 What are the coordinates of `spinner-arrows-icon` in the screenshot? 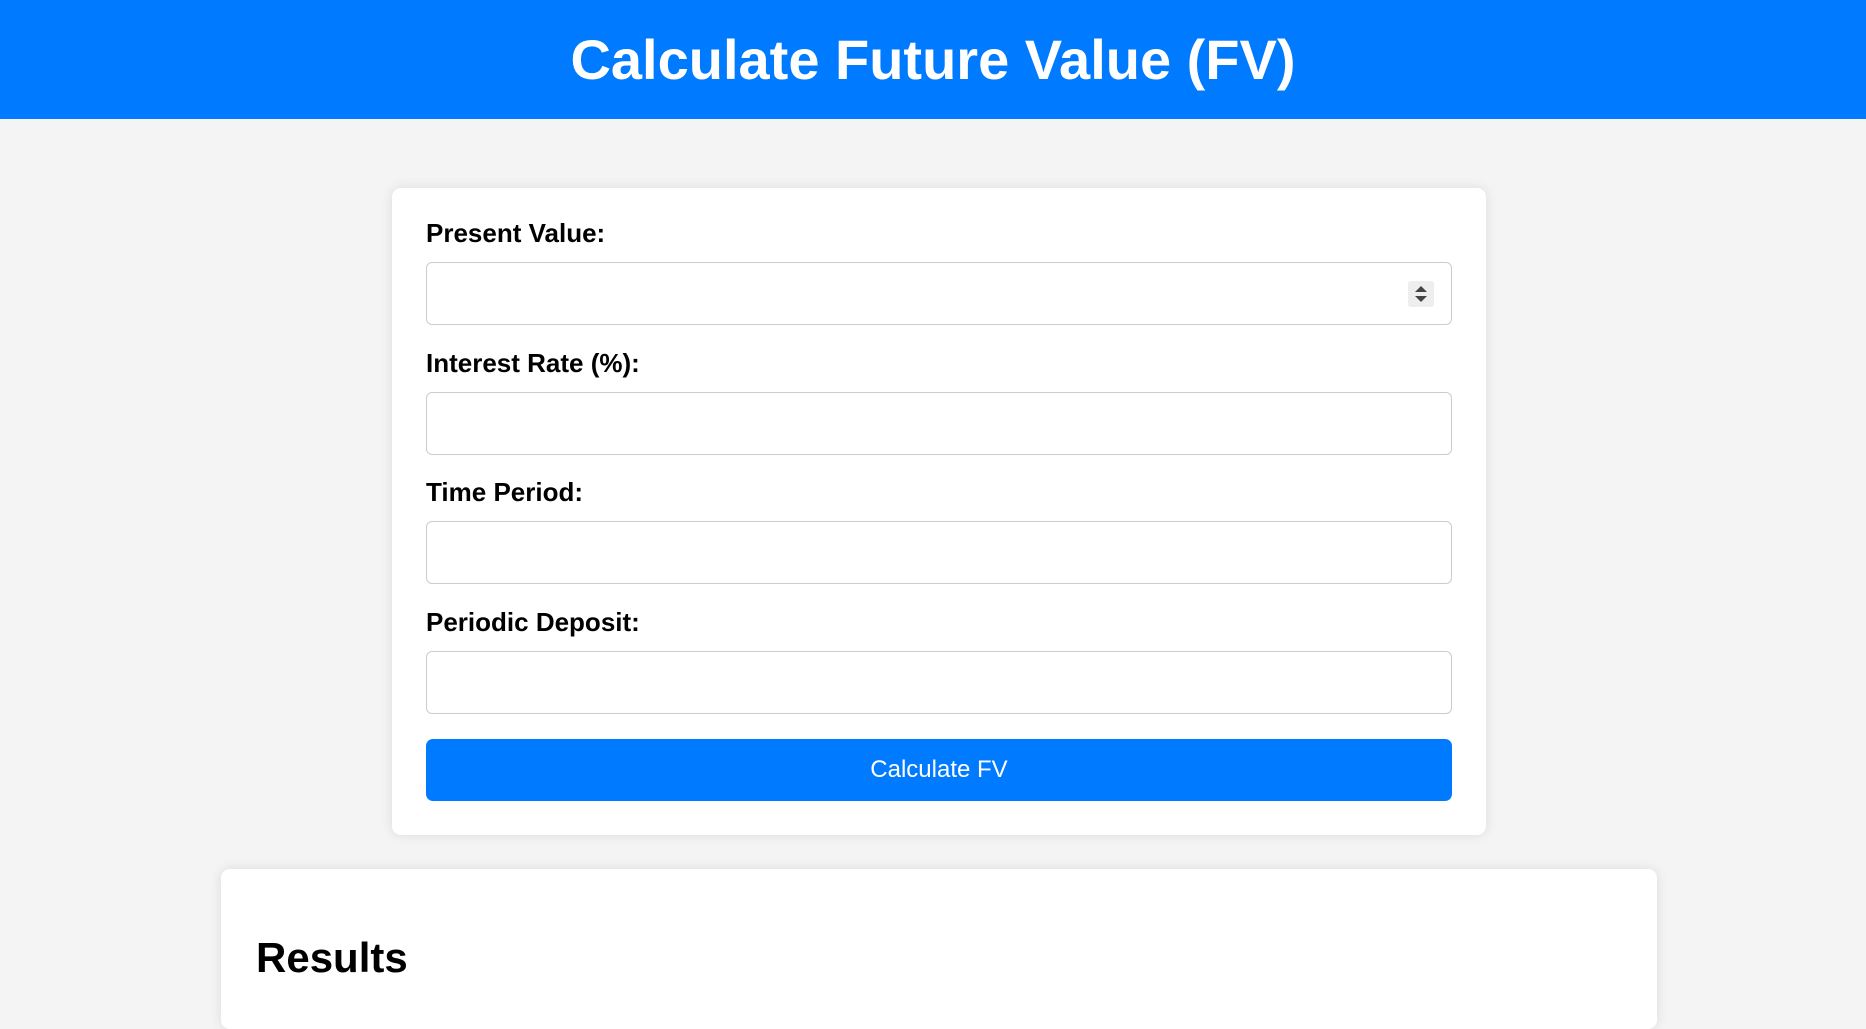 It's located at (1421, 294).